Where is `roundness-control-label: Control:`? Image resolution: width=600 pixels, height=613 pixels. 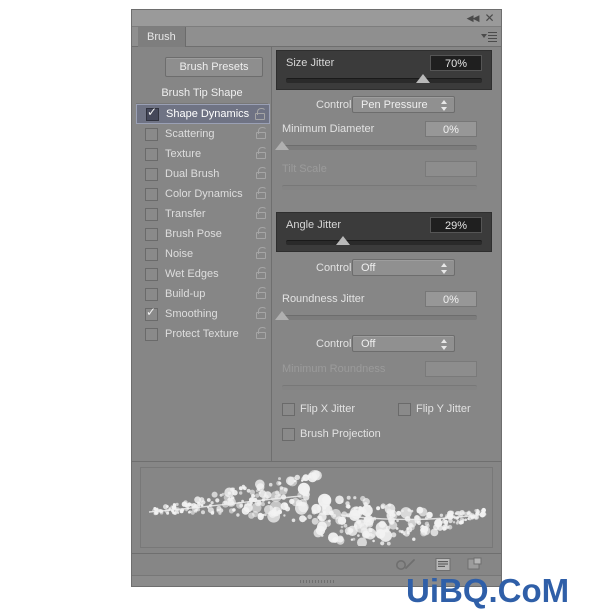
roundness-control-label: Control: is located at coordinates (335, 344).